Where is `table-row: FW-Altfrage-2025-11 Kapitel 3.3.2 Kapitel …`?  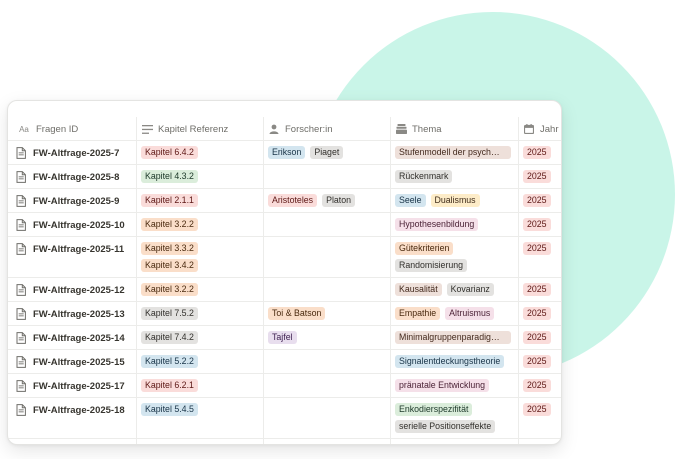 table-row: FW-Altfrage-2025-11 Kapitel 3.3.2 Kapitel … is located at coordinates (284, 257).